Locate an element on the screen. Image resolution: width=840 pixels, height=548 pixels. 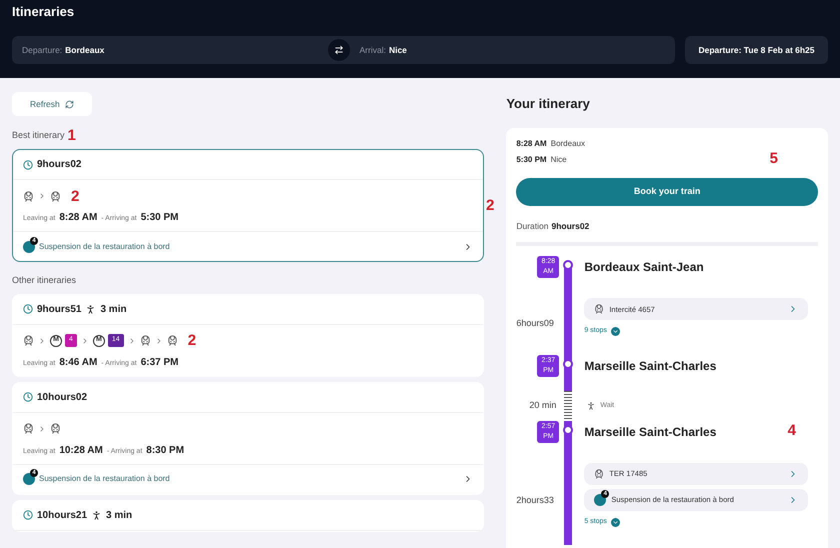
itinerary-card: 10hours21 3 min is located at coordinates (248, 516).